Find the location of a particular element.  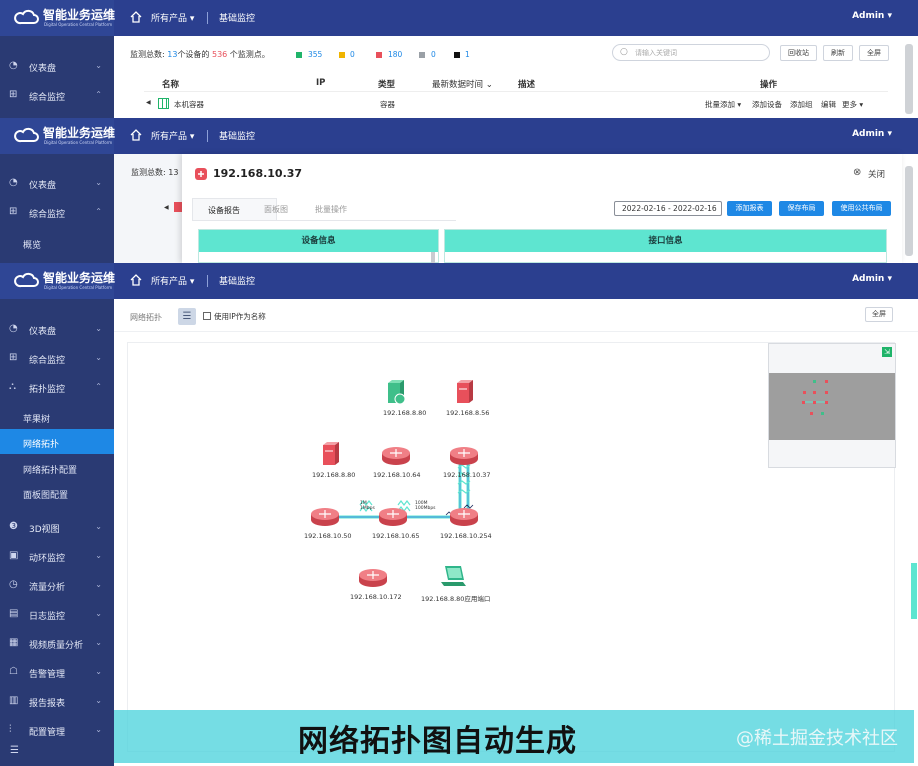

node-label: 192.168.8.80 is located at coordinates (334, 475).